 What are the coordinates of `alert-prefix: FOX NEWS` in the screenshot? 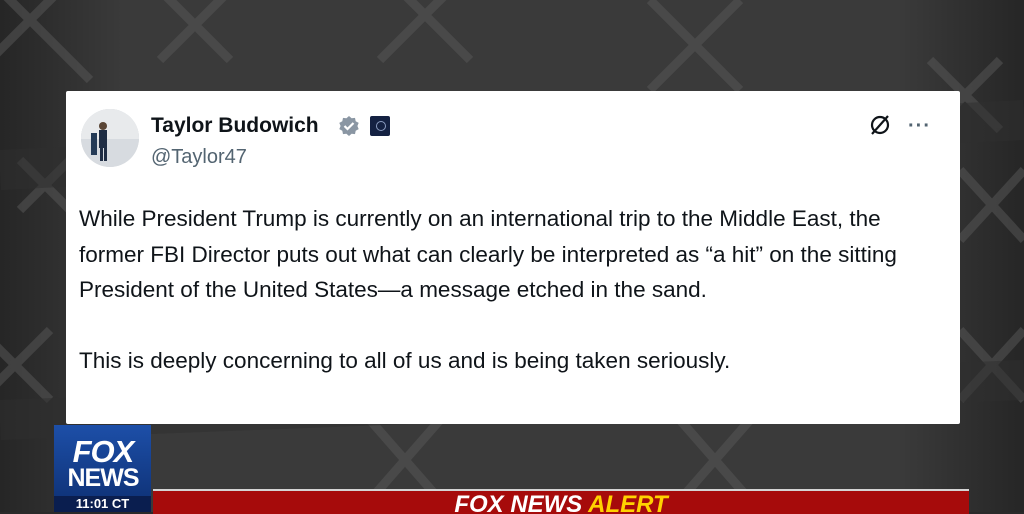 It's located at (518, 502).